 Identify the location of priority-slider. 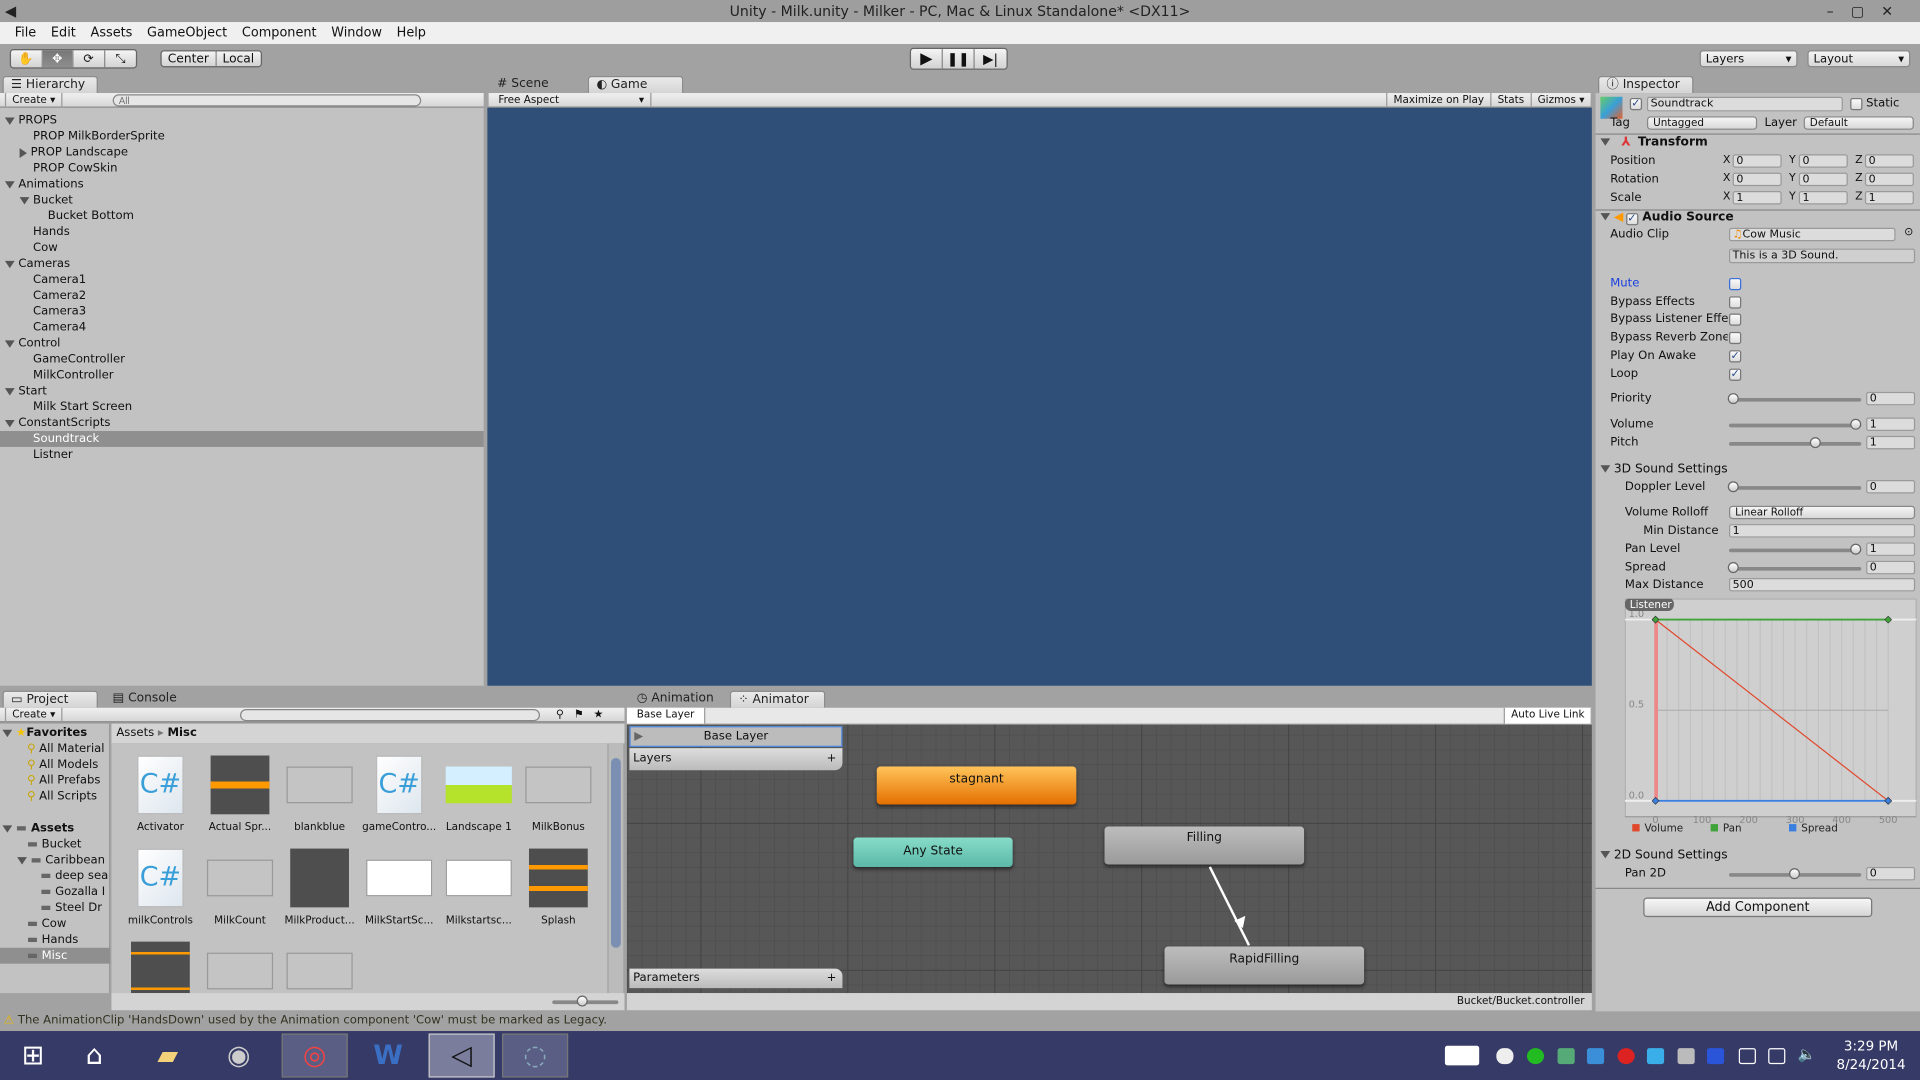
(1794, 399).